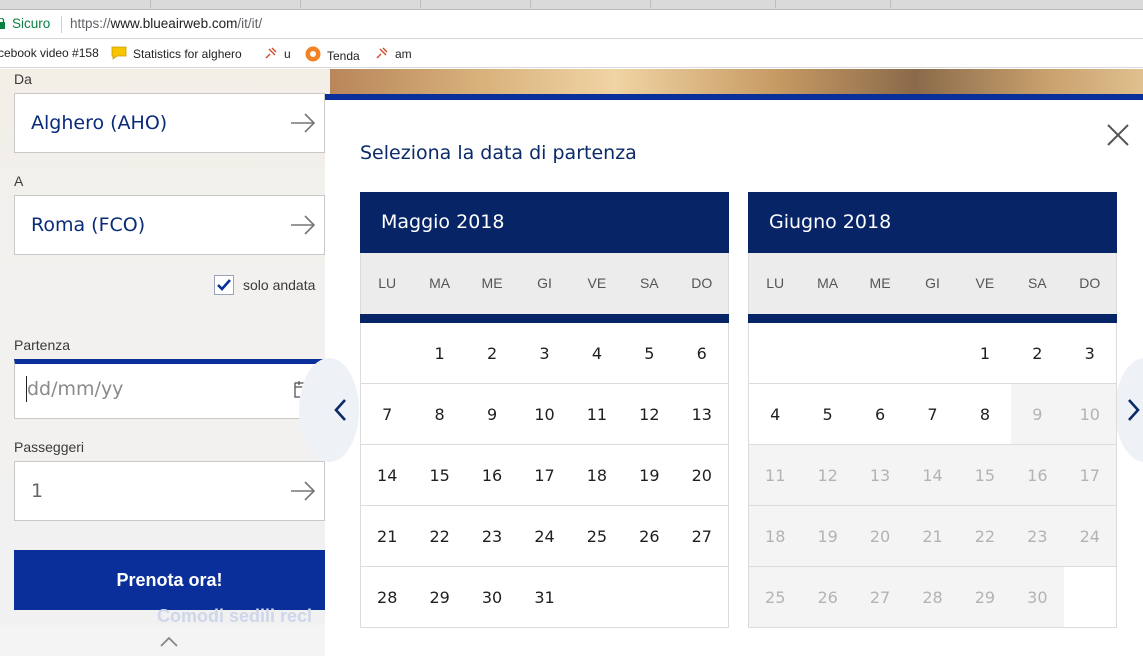 The height and width of the screenshot is (656, 1143). What do you see at coordinates (169, 491) in the screenshot?
I see `passengers-field: 1` at bounding box center [169, 491].